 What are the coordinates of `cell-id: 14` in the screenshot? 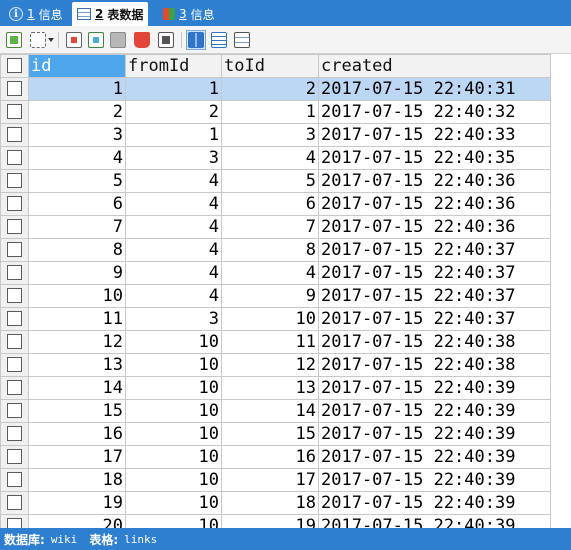 It's located at (77, 388).